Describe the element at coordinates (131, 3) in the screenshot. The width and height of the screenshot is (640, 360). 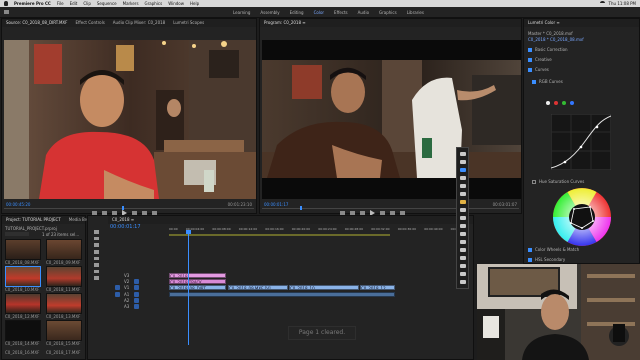
I see `menu-markers: Markers` at that location.